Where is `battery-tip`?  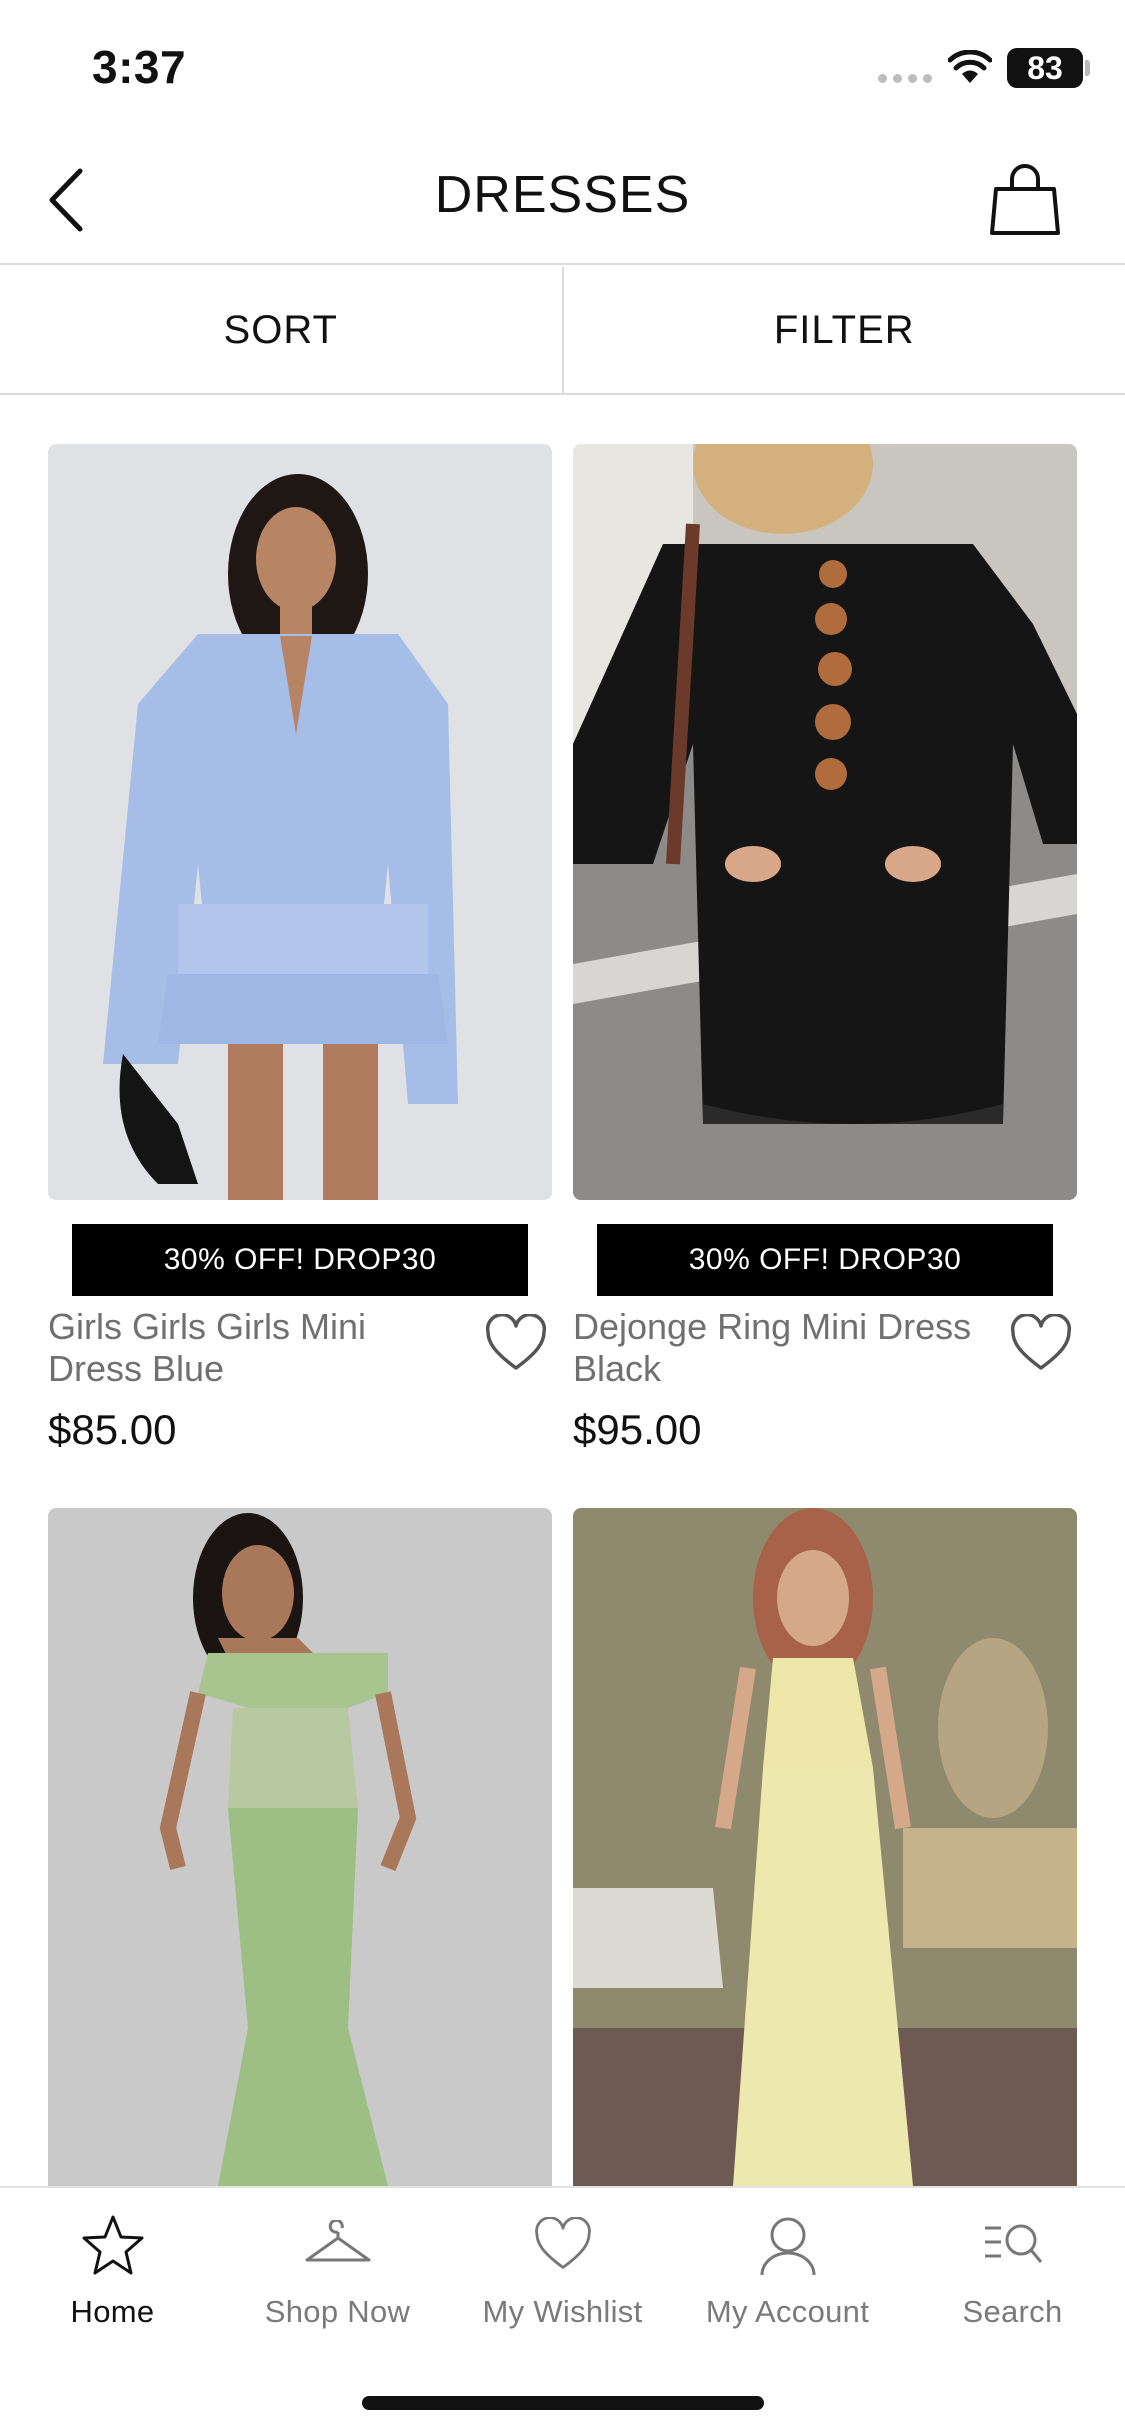 battery-tip is located at coordinates (1087, 68).